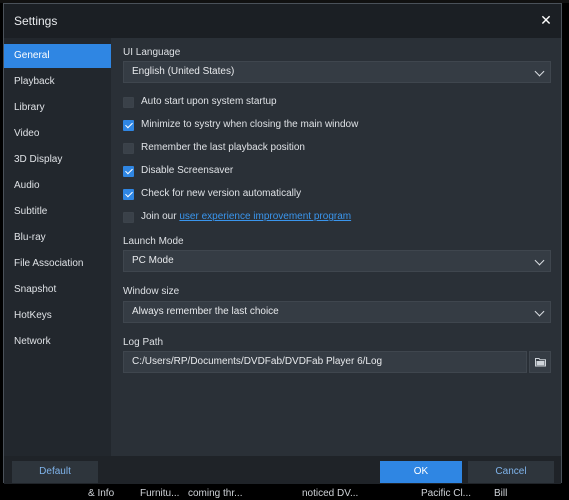  I want to click on ui-language-select: English (United States), so click(337, 72).